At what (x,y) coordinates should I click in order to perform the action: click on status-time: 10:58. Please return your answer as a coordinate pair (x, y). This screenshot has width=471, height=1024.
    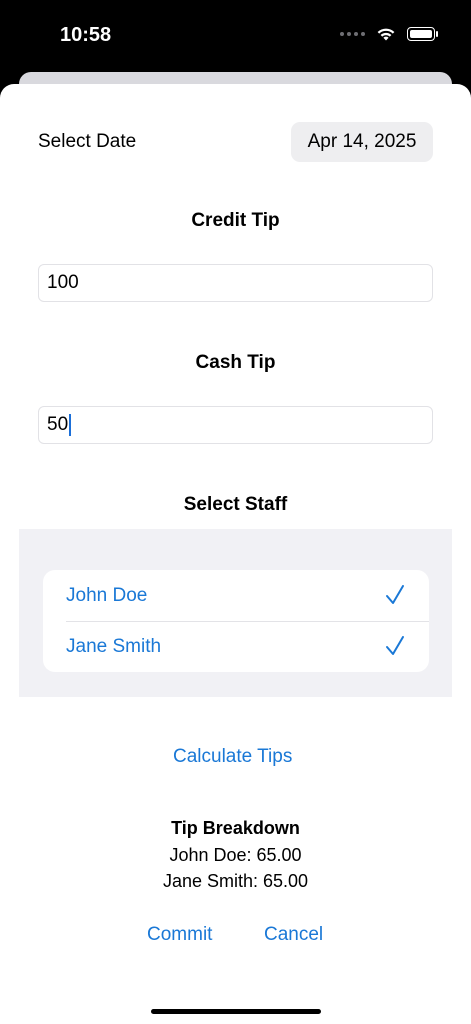
    Looking at the image, I should click on (86, 35).